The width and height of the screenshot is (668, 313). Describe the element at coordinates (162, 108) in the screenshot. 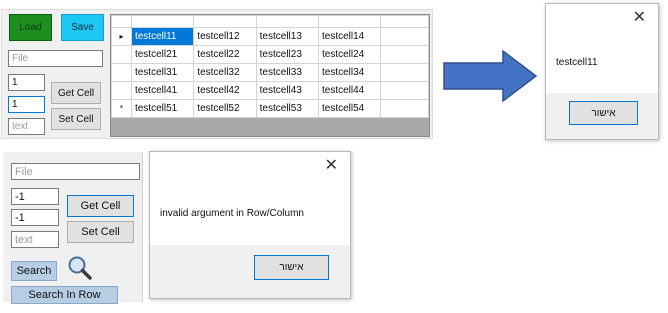

I see `grid-cell: testcell51` at that location.